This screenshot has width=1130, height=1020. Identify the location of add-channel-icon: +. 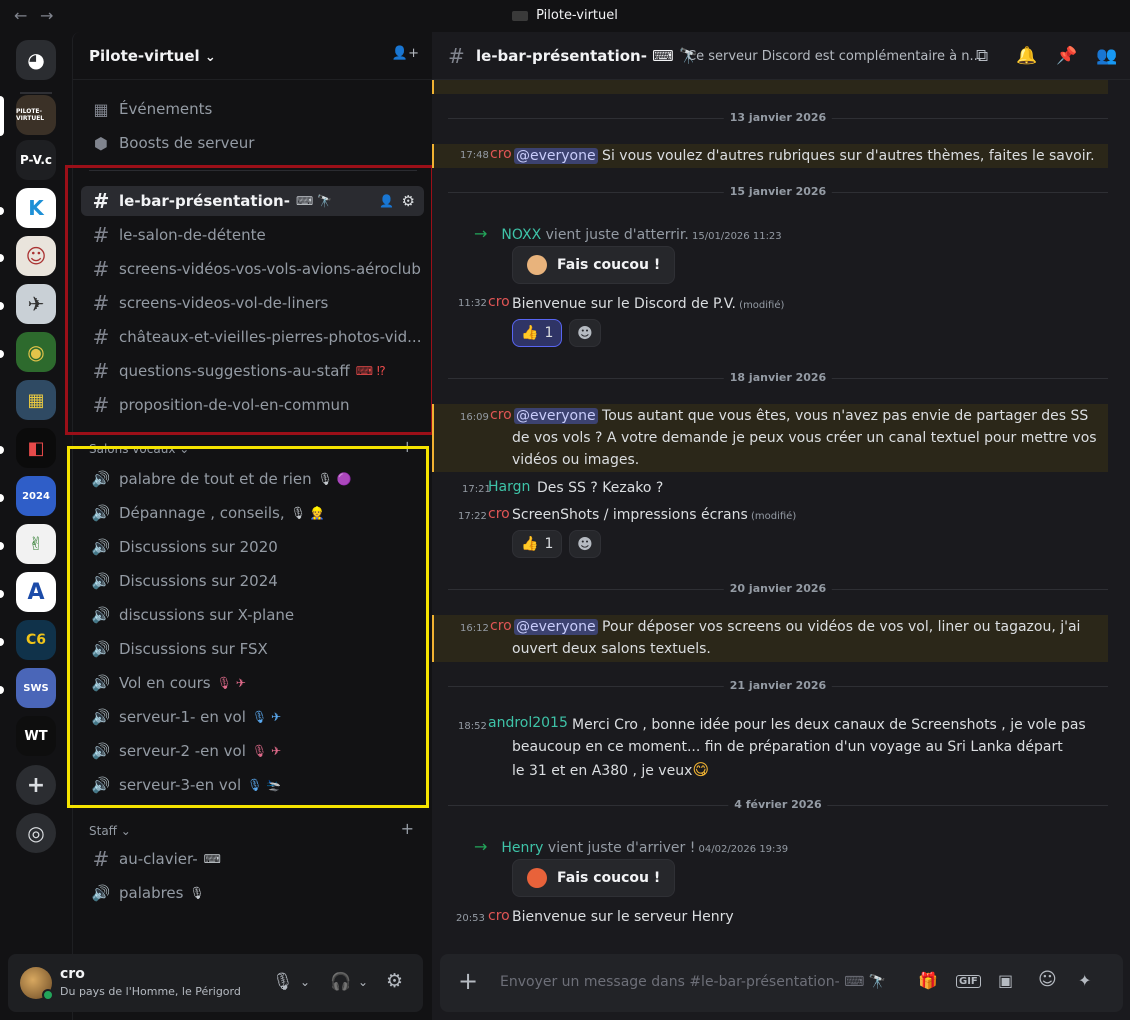
(407, 828).